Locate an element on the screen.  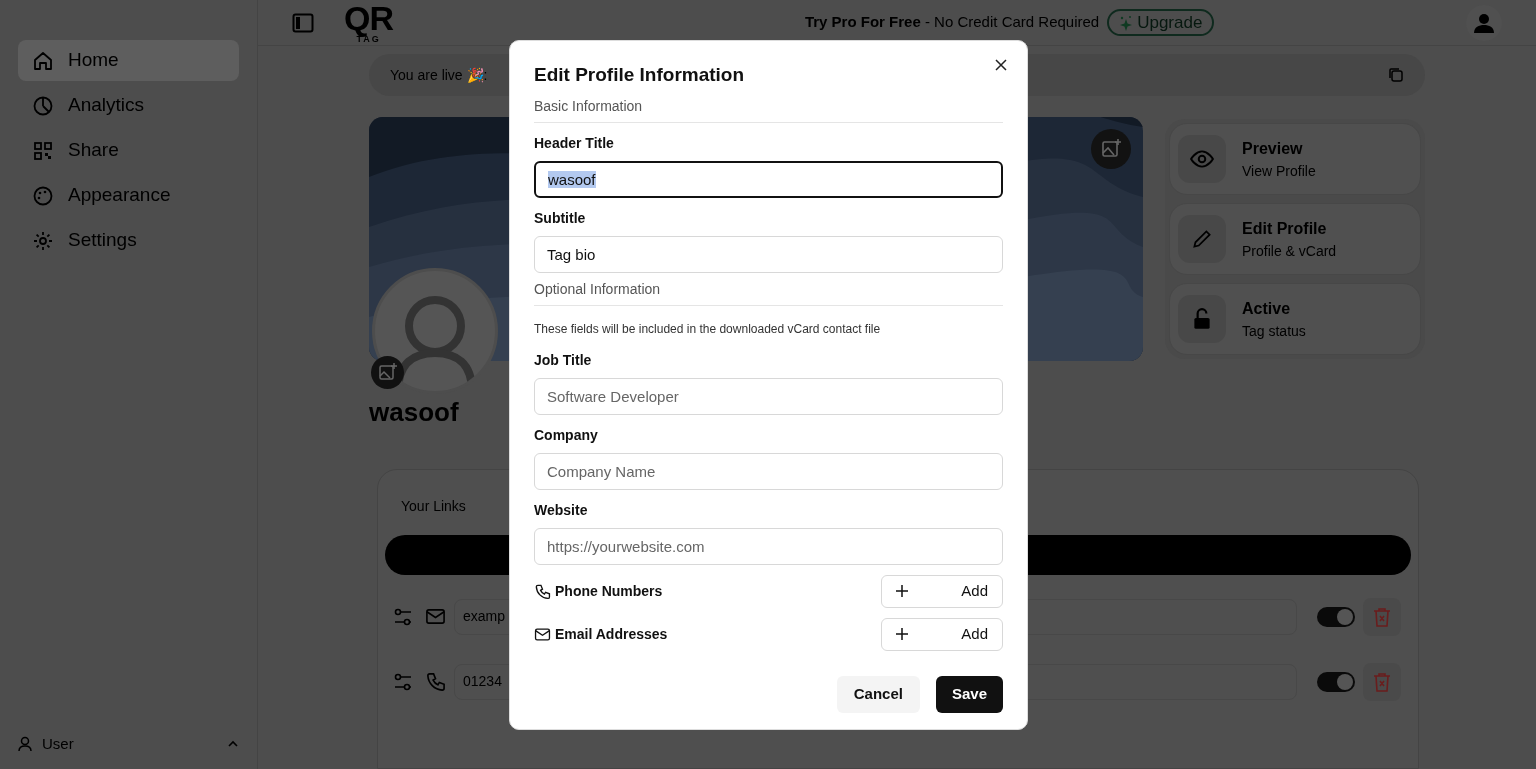
chart-icon is located at coordinates (43, 105).